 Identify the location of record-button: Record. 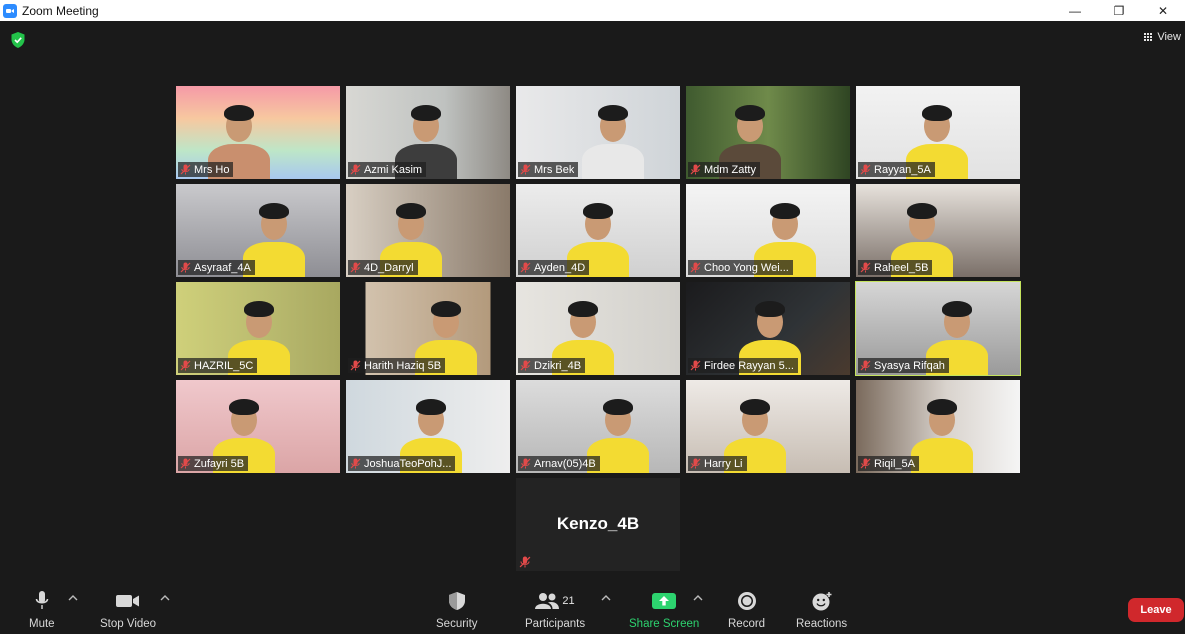
(746, 609).